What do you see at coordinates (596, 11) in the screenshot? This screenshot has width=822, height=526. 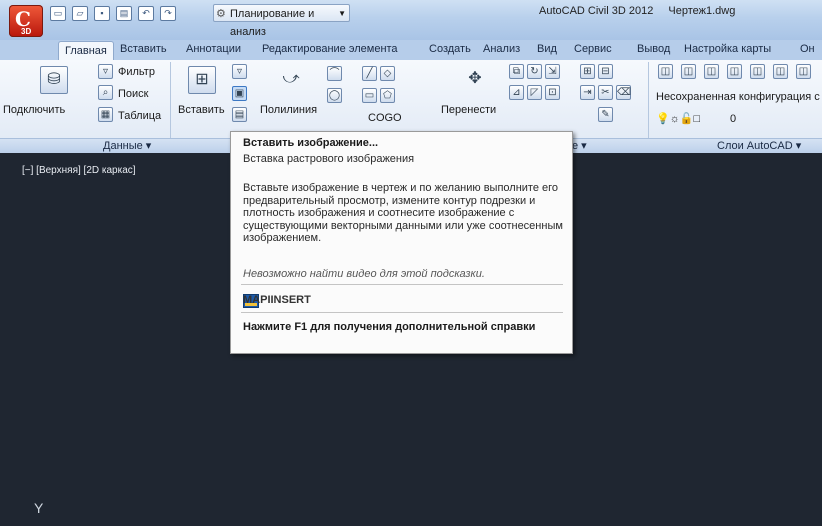 I see `app-title: AutoCAD Civil 3D 2012` at bounding box center [596, 11].